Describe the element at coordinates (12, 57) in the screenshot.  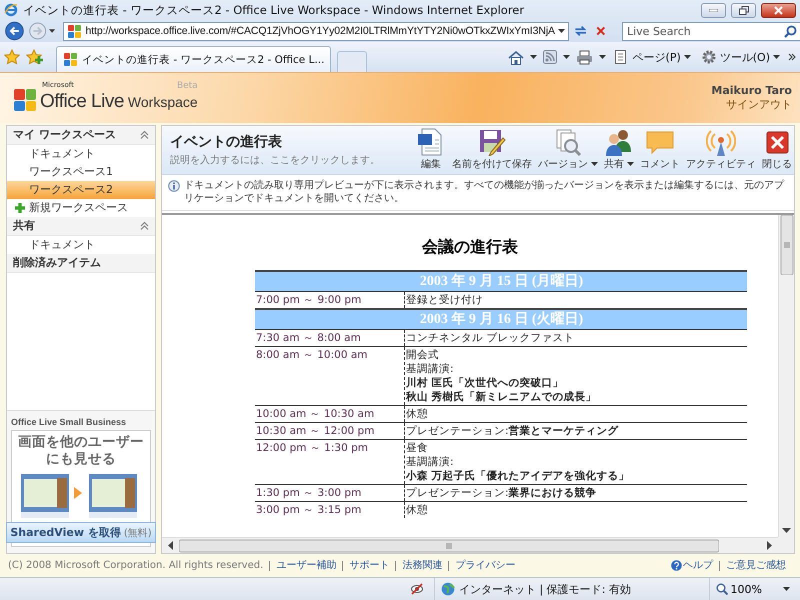
I see `favorites-star-icon` at that location.